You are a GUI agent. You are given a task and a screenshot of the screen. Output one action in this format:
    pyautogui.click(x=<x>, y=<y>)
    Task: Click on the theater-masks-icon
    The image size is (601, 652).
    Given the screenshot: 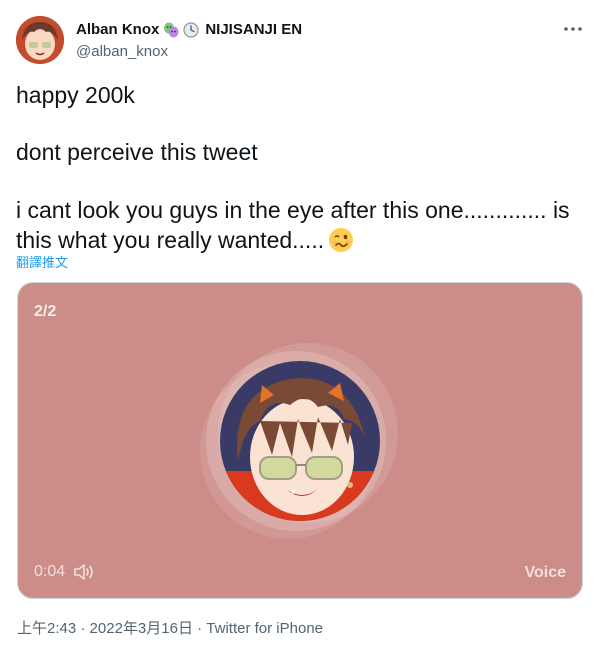 What is the action you would take?
    pyautogui.click(x=171, y=30)
    